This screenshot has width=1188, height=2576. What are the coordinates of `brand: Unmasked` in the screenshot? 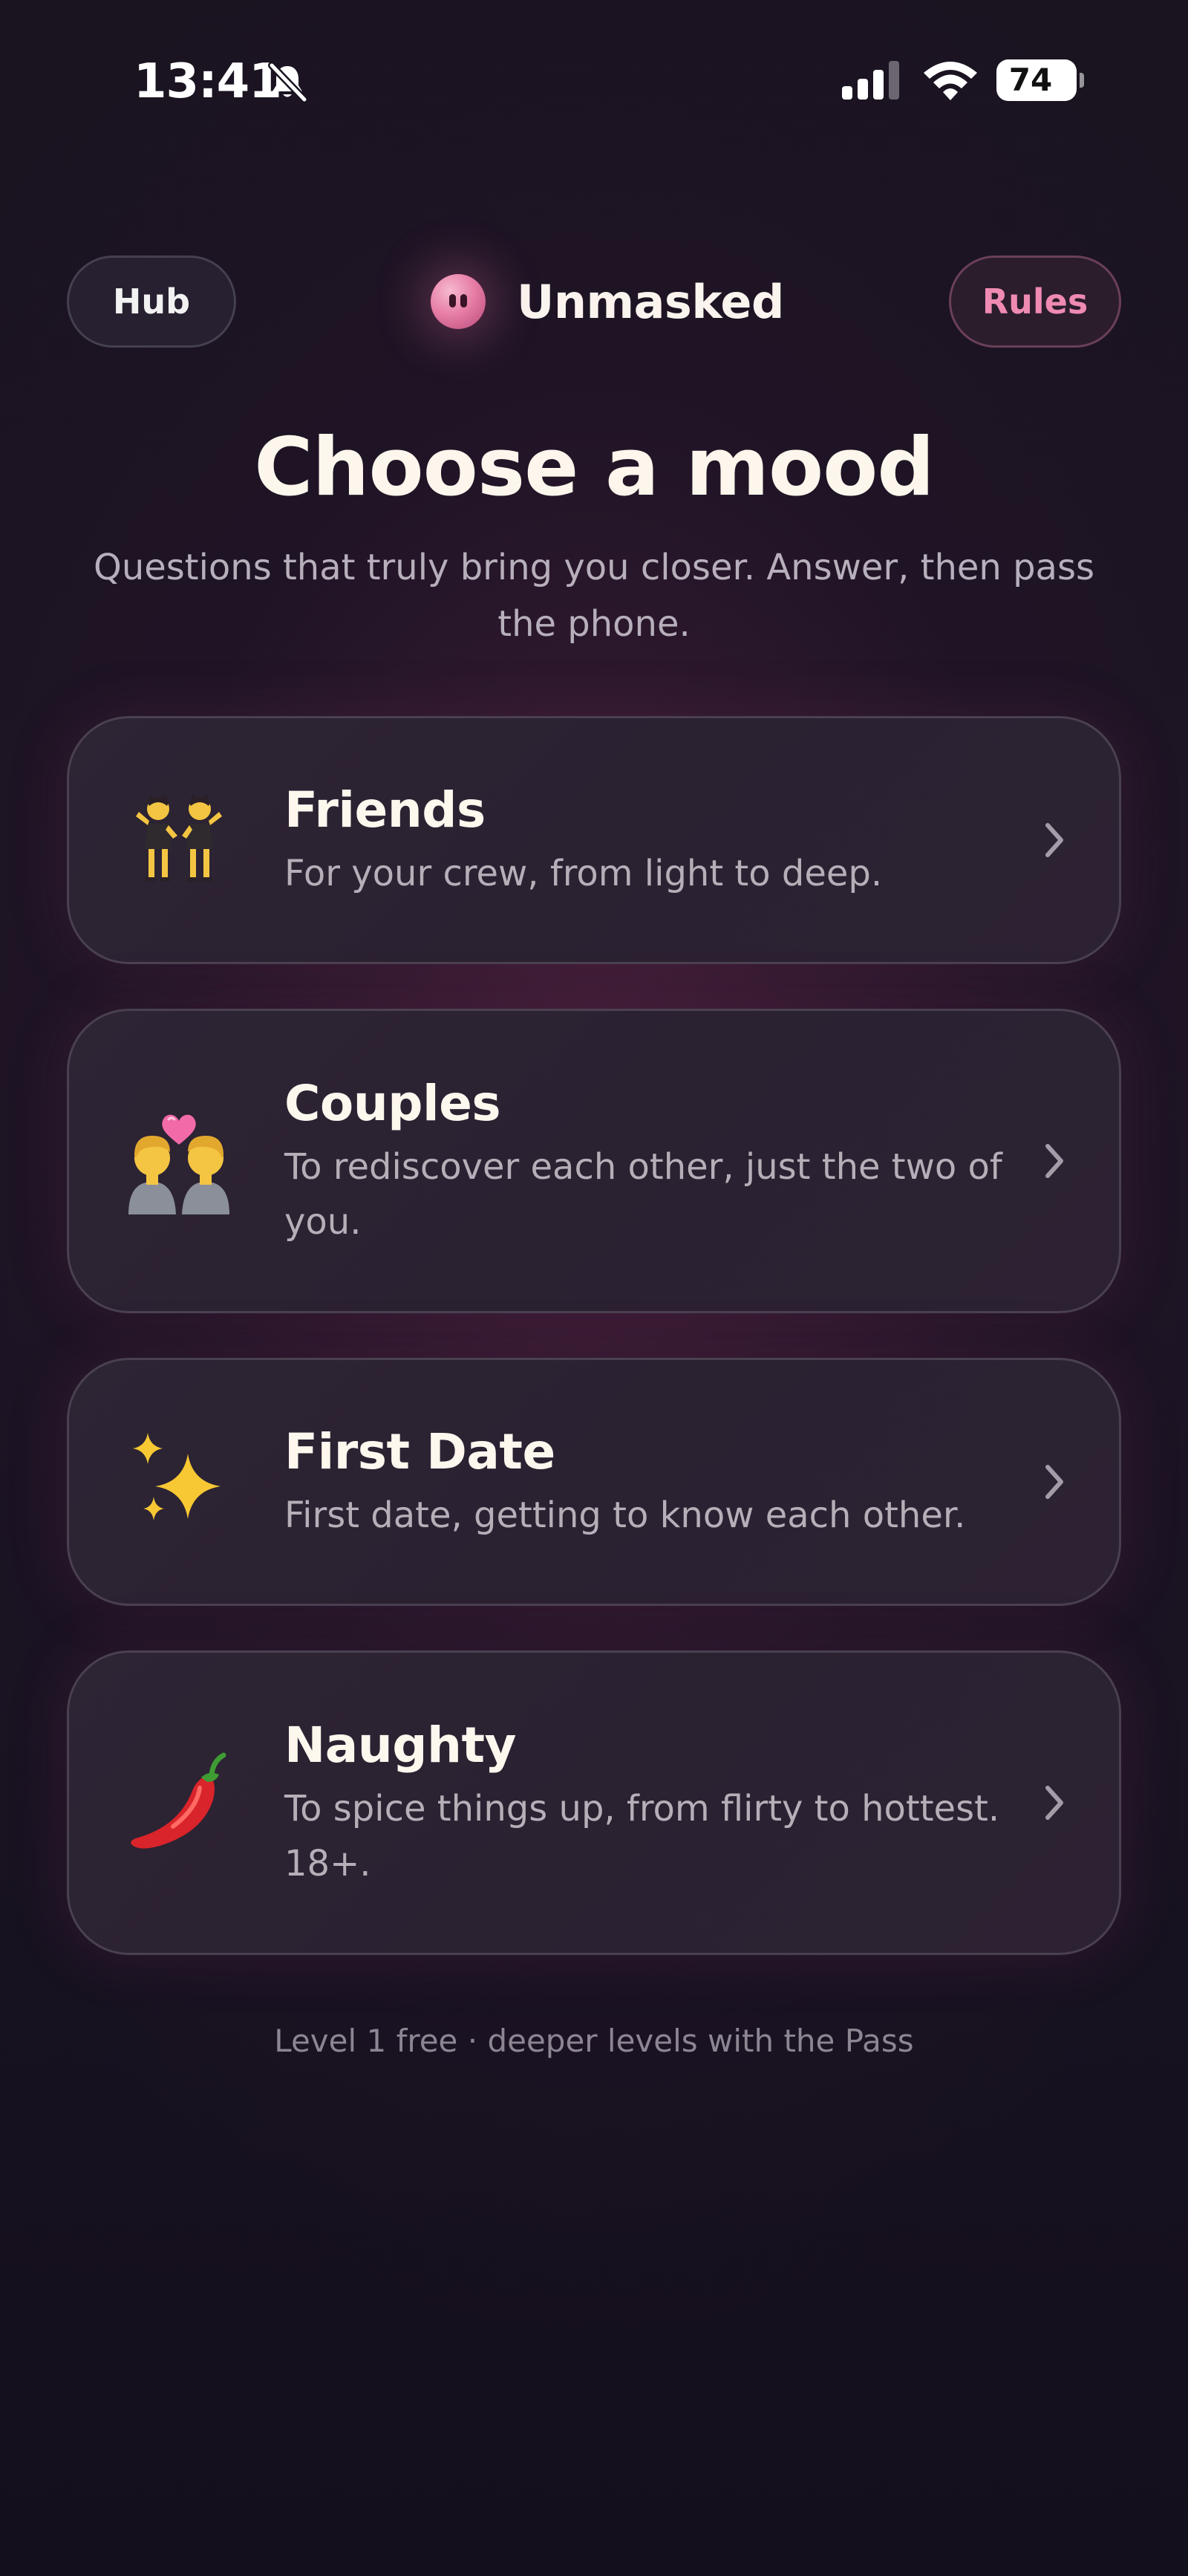 It's located at (608, 301).